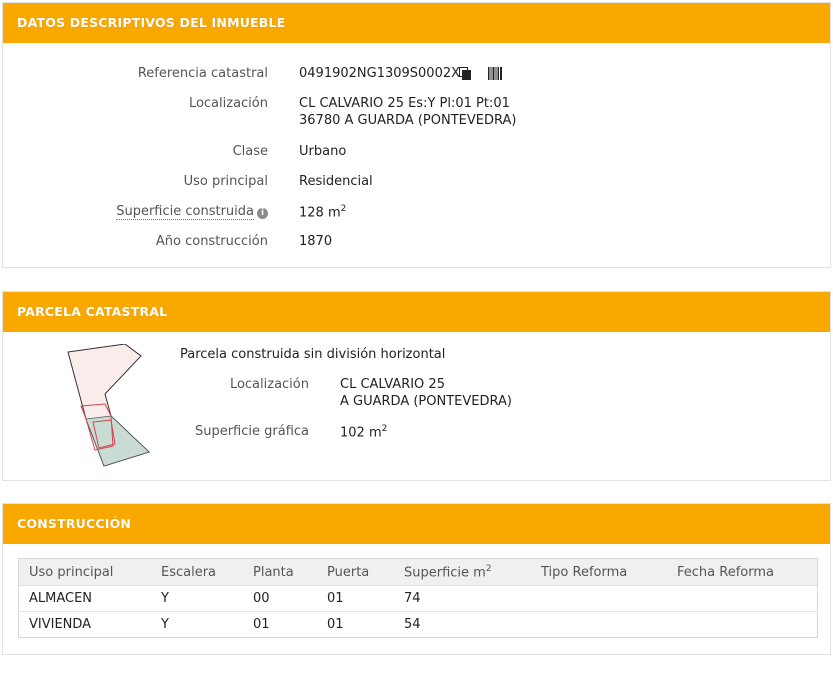  I want to click on cell-superficie: 54, so click(412, 624).